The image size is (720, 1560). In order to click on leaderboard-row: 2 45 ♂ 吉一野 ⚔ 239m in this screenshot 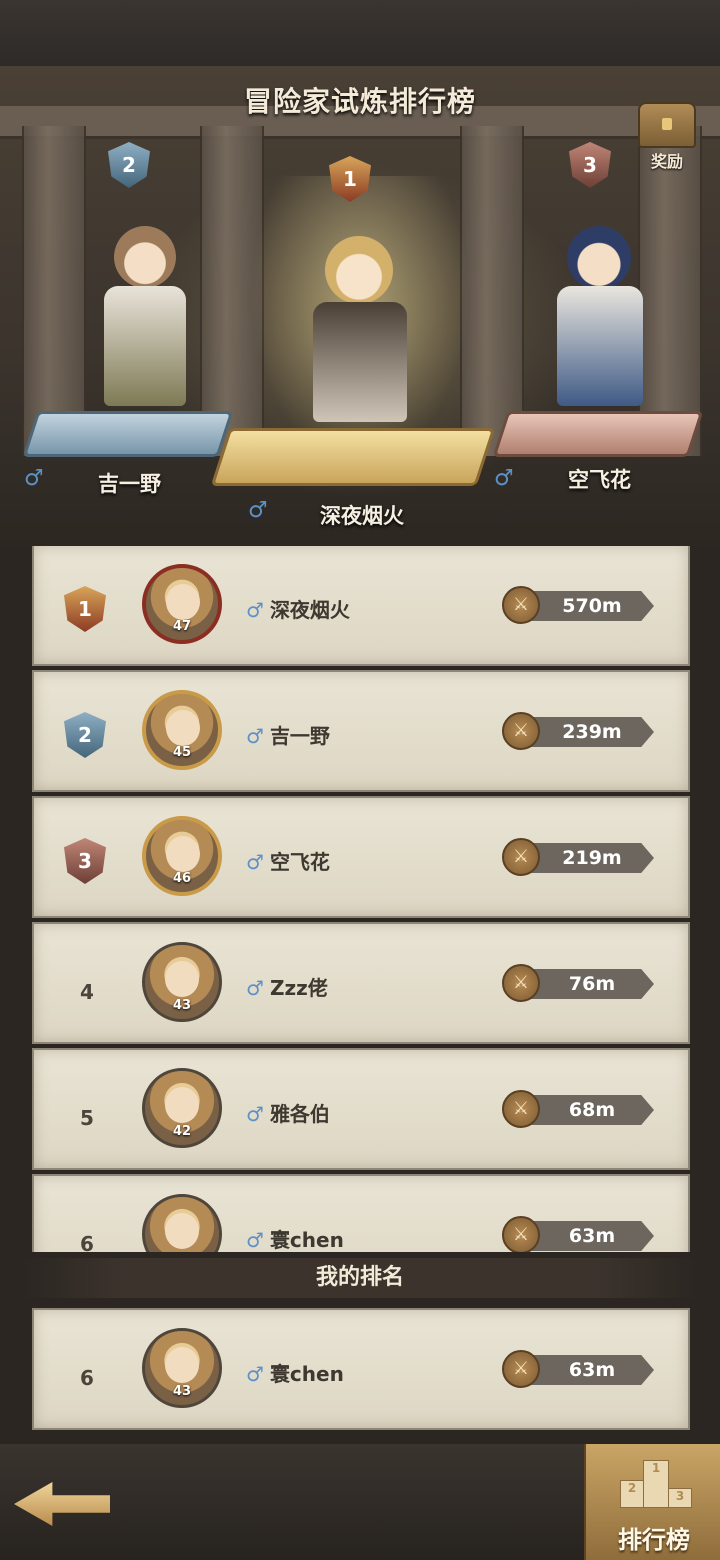, I will do `click(361, 731)`.